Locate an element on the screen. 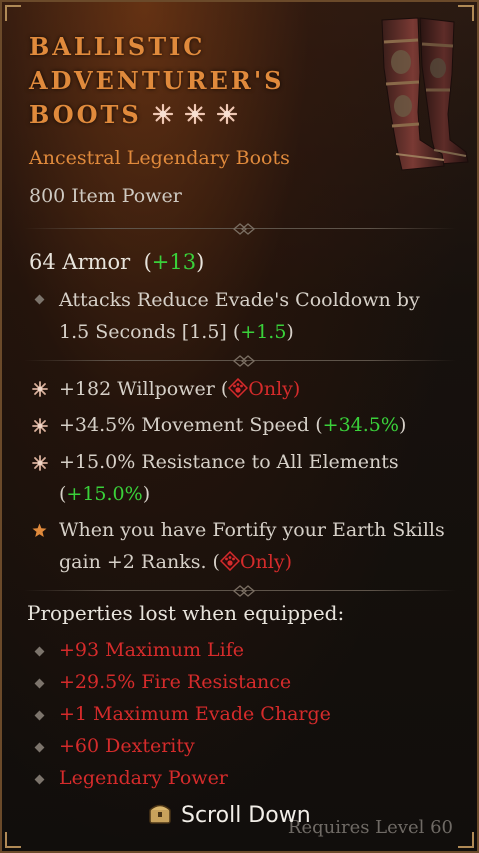 This screenshot has height=853, width=479. scroll-down-button: Scroll Down is located at coordinates (229, 814).